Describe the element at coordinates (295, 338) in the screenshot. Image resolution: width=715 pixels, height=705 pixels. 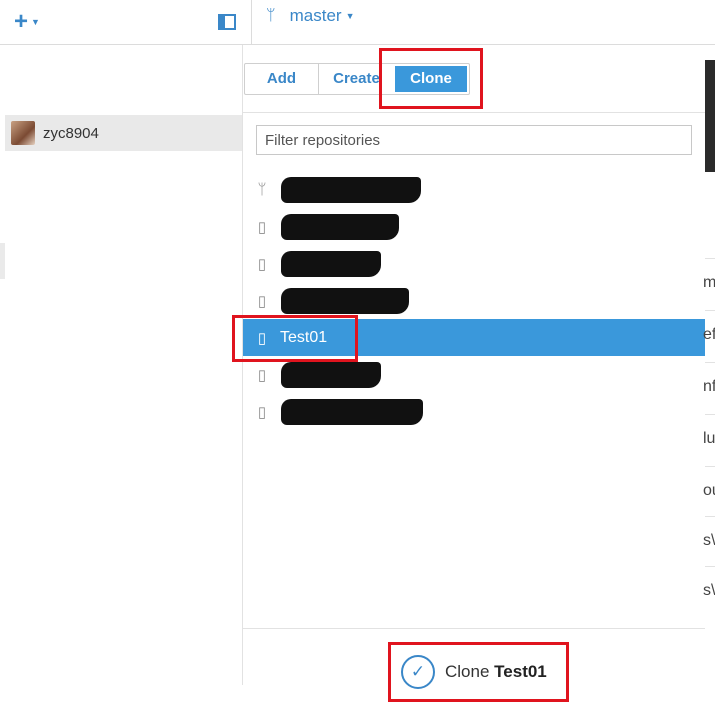
I see `highlight-box-test01` at that location.